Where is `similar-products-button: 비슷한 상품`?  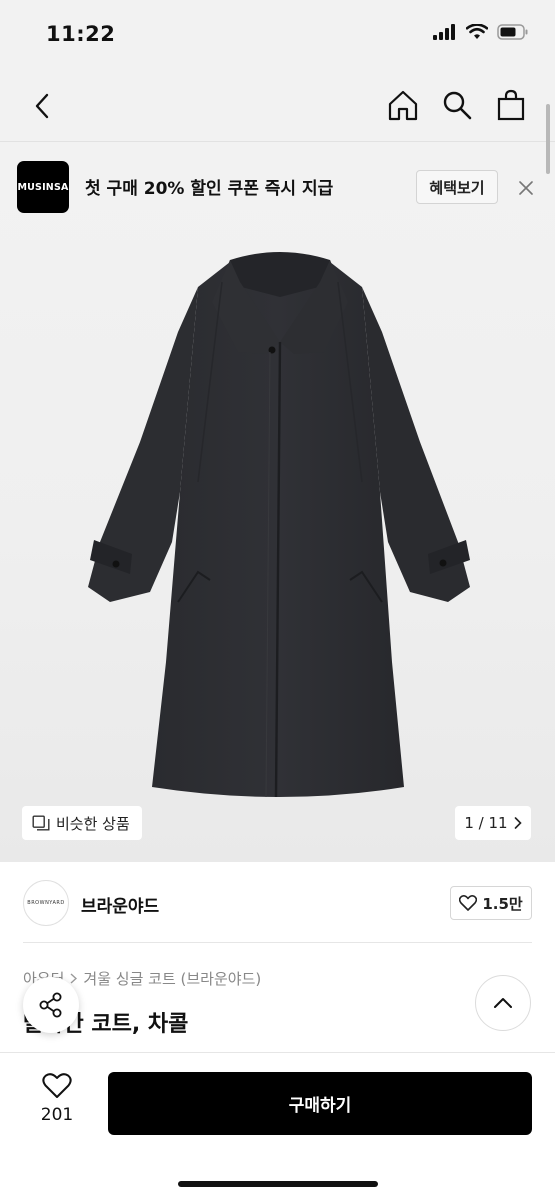
similar-products-button: 비슷한 상품 is located at coordinates (82, 823).